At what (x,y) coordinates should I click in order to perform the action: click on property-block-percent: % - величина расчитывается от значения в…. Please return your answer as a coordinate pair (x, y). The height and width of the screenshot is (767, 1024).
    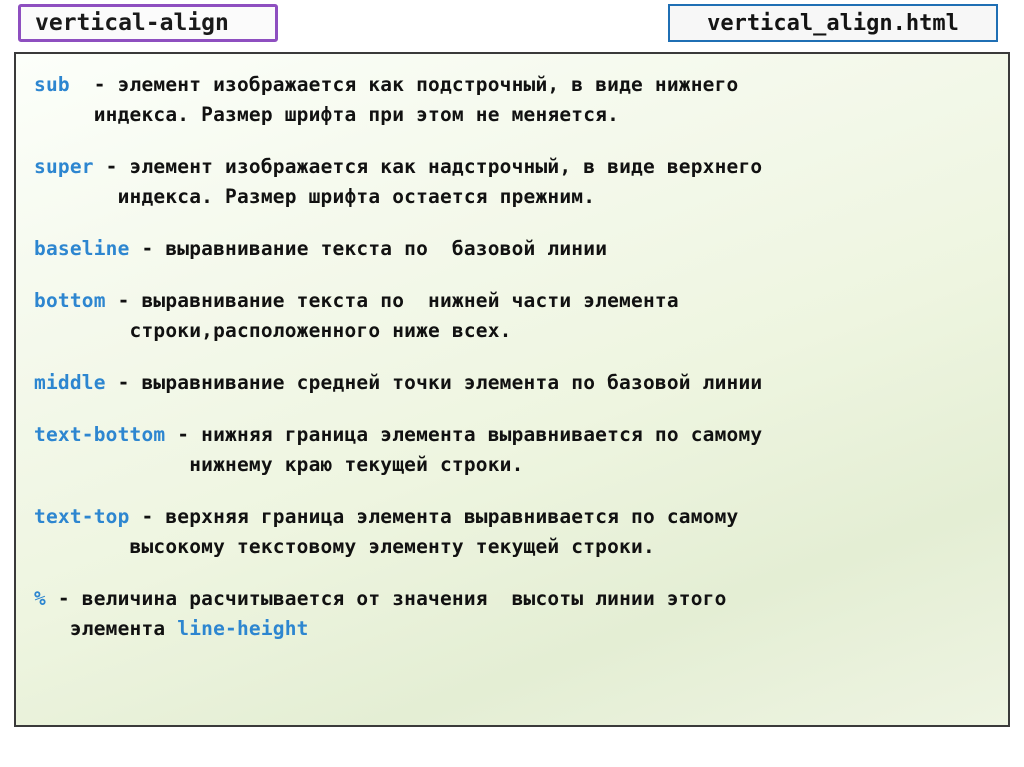
    Looking at the image, I should click on (512, 614).